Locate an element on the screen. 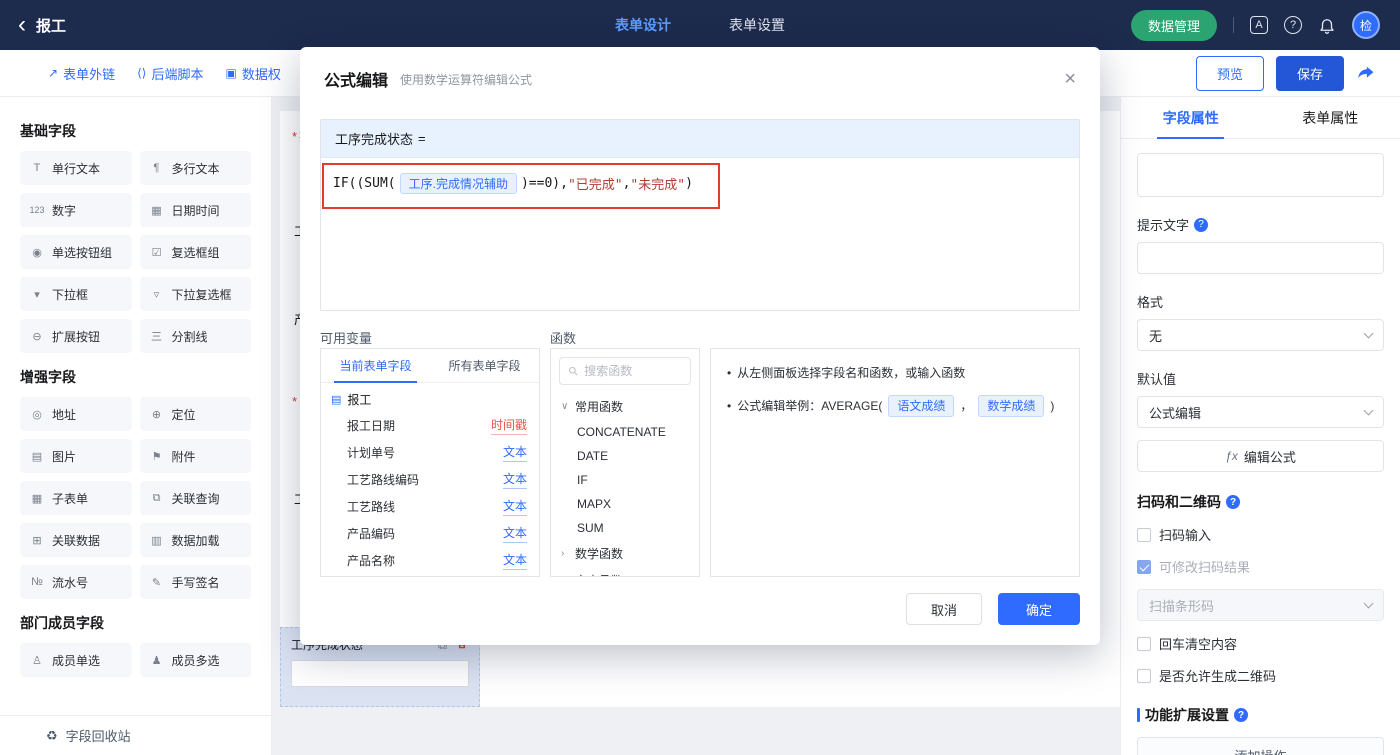  function-group-common: ∨ 常用函数 is located at coordinates (625, 406).